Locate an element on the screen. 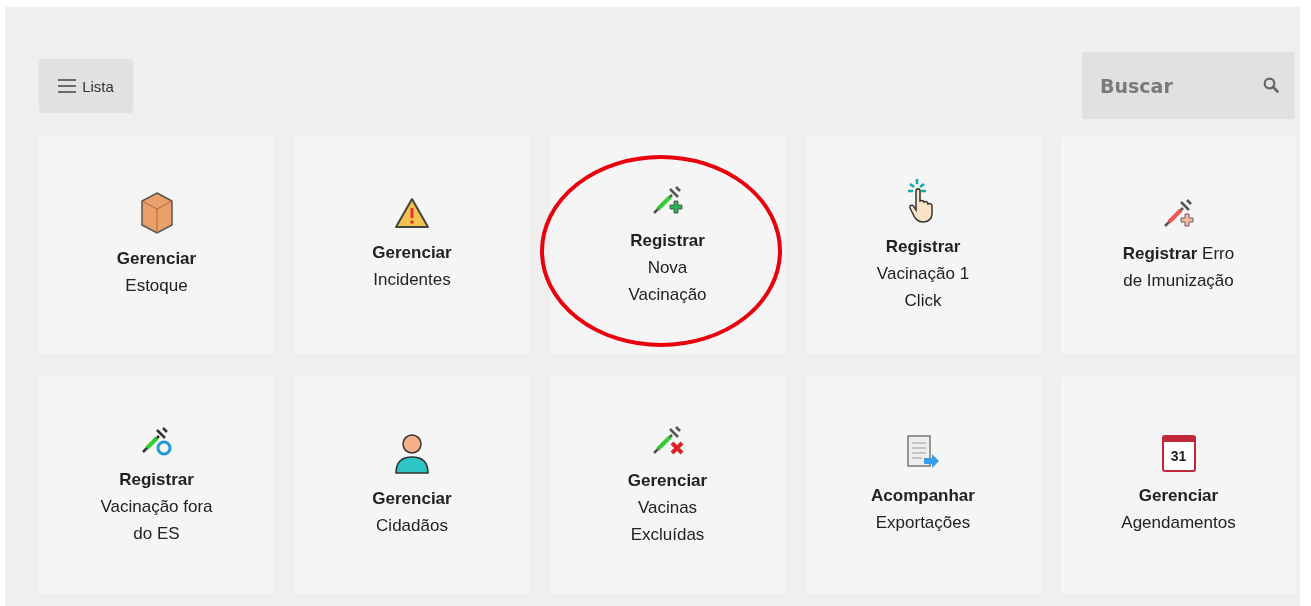 The image size is (1311, 606). tile-label: Registrar Vacinação fora do ES is located at coordinates (156, 506).